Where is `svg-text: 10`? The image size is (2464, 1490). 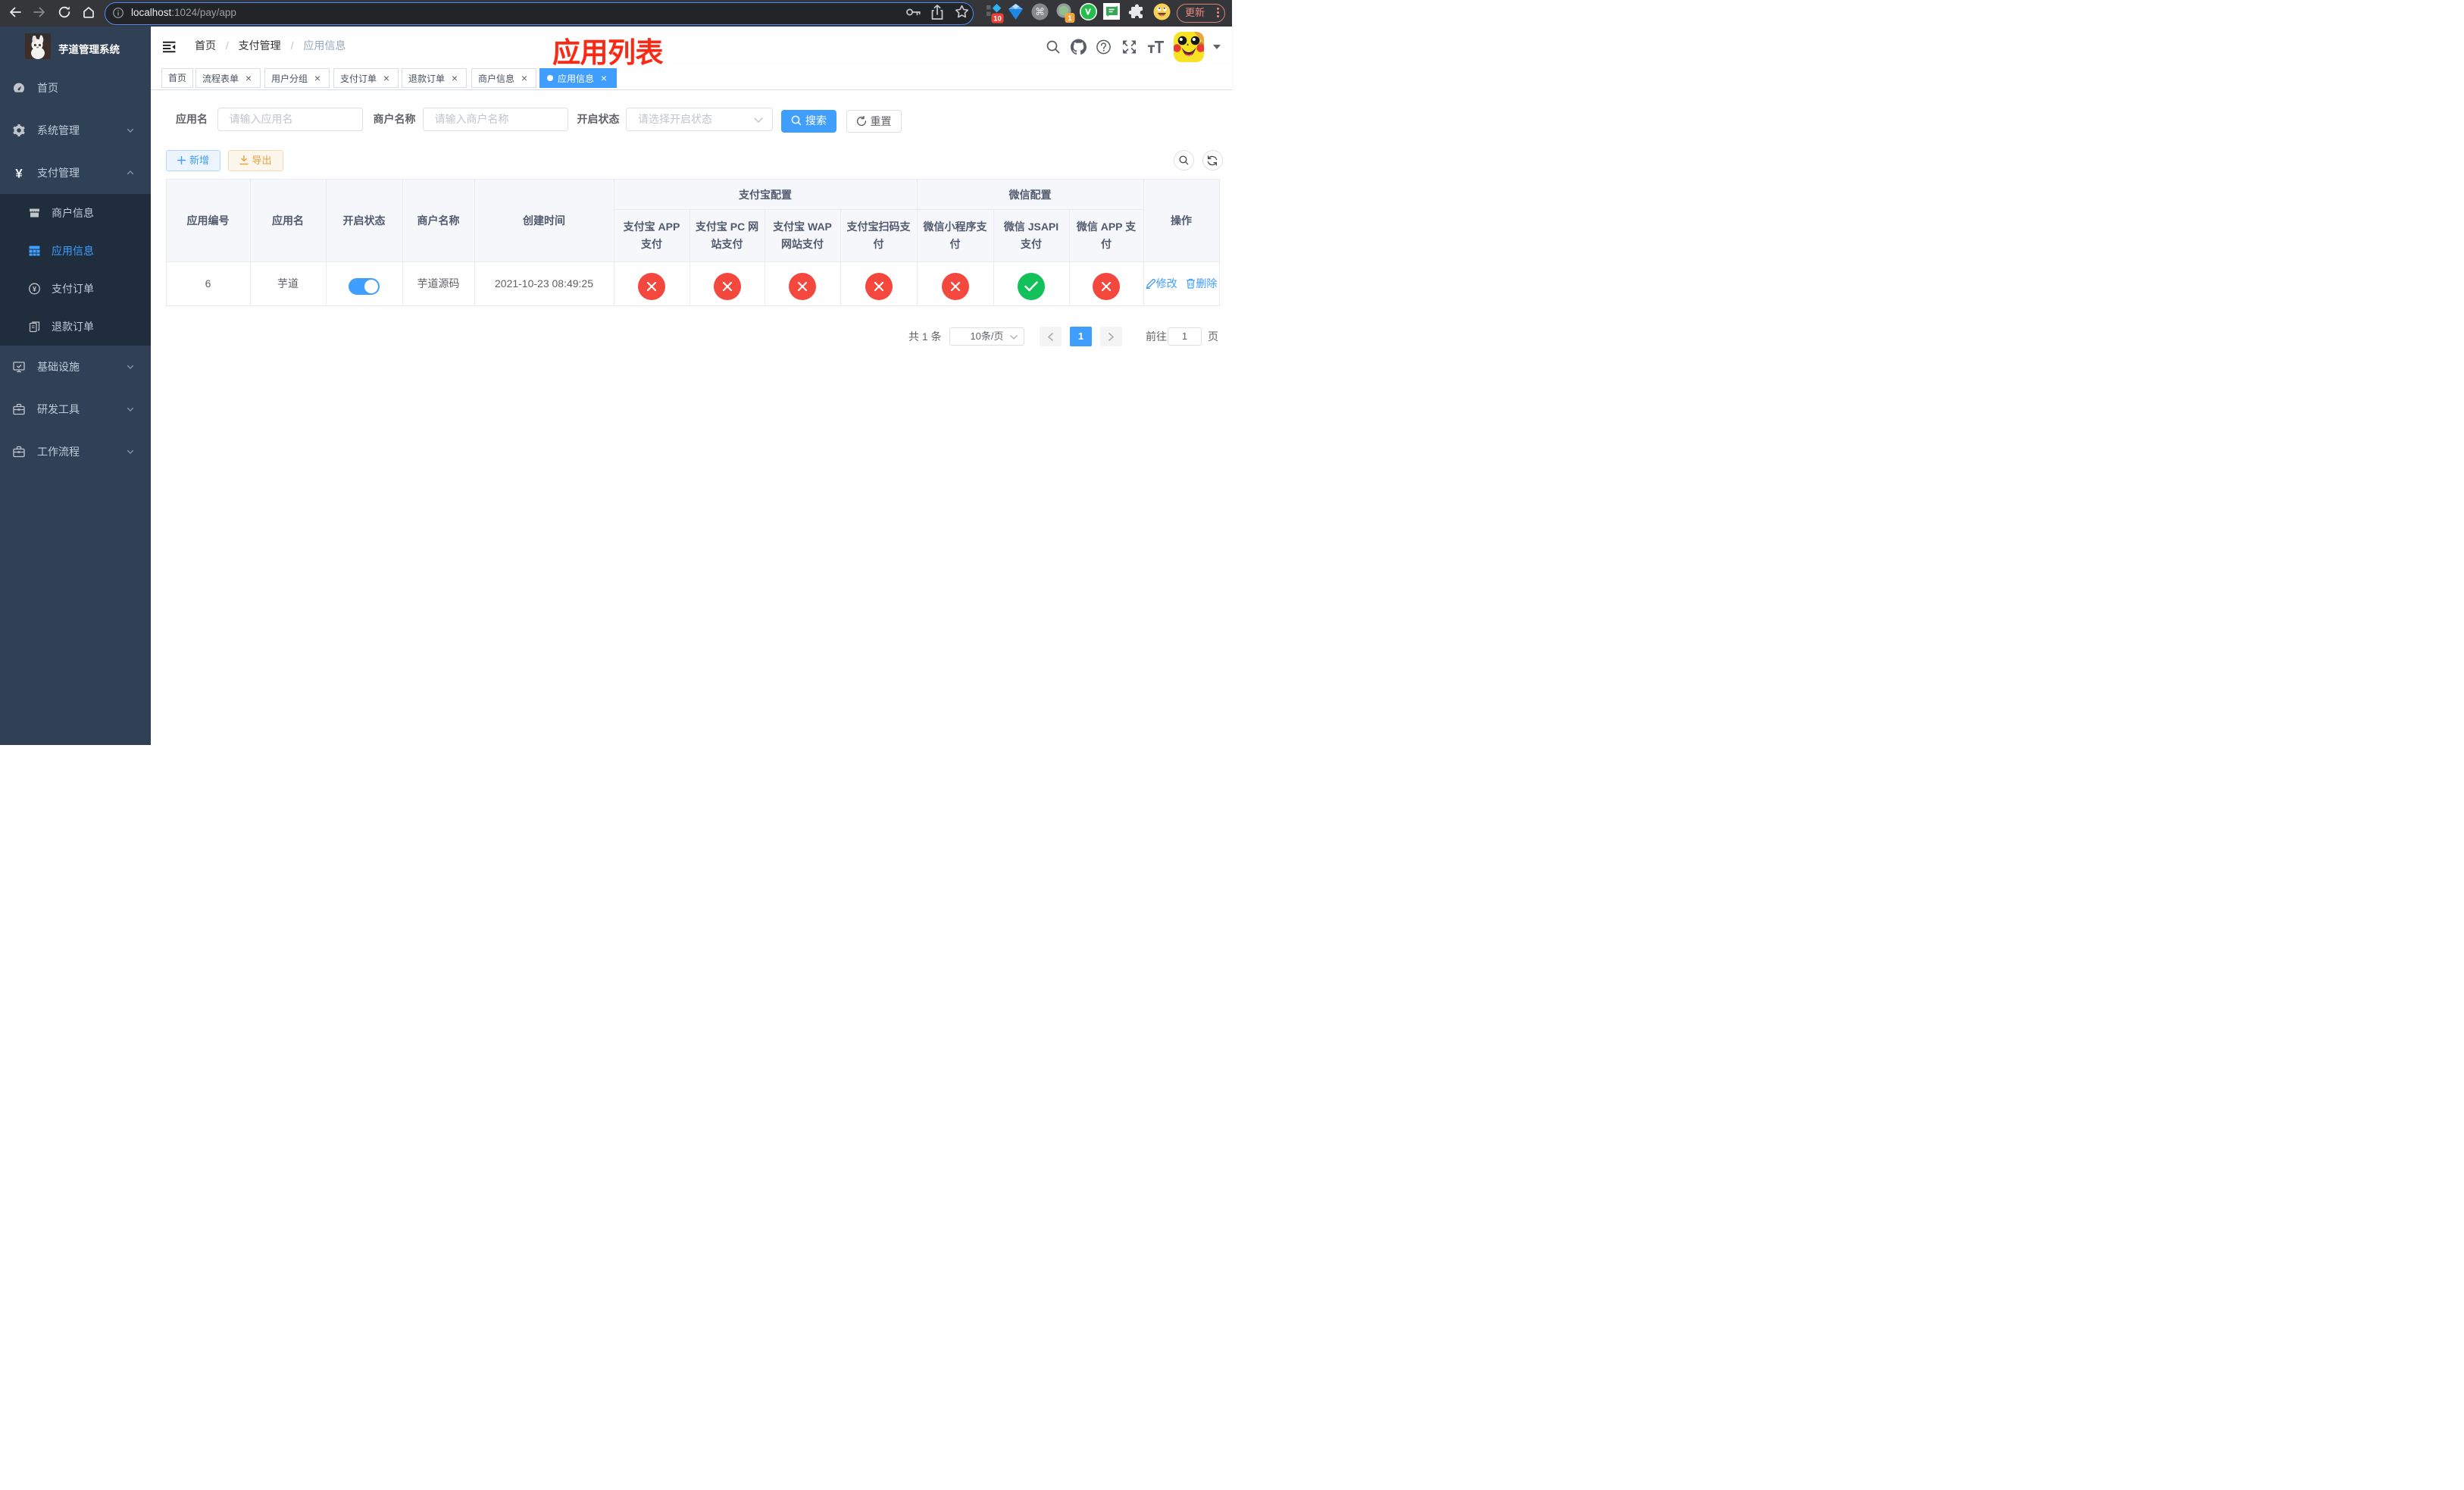
svg-text: 10 is located at coordinates (997, 19).